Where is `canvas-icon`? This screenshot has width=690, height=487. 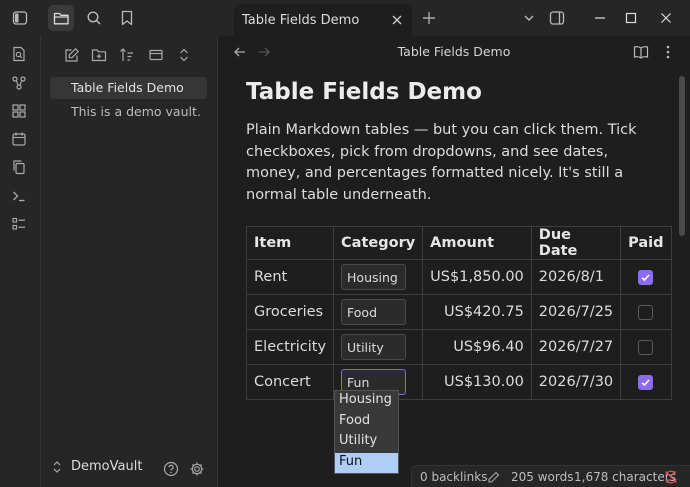
canvas-icon is located at coordinates (19, 111).